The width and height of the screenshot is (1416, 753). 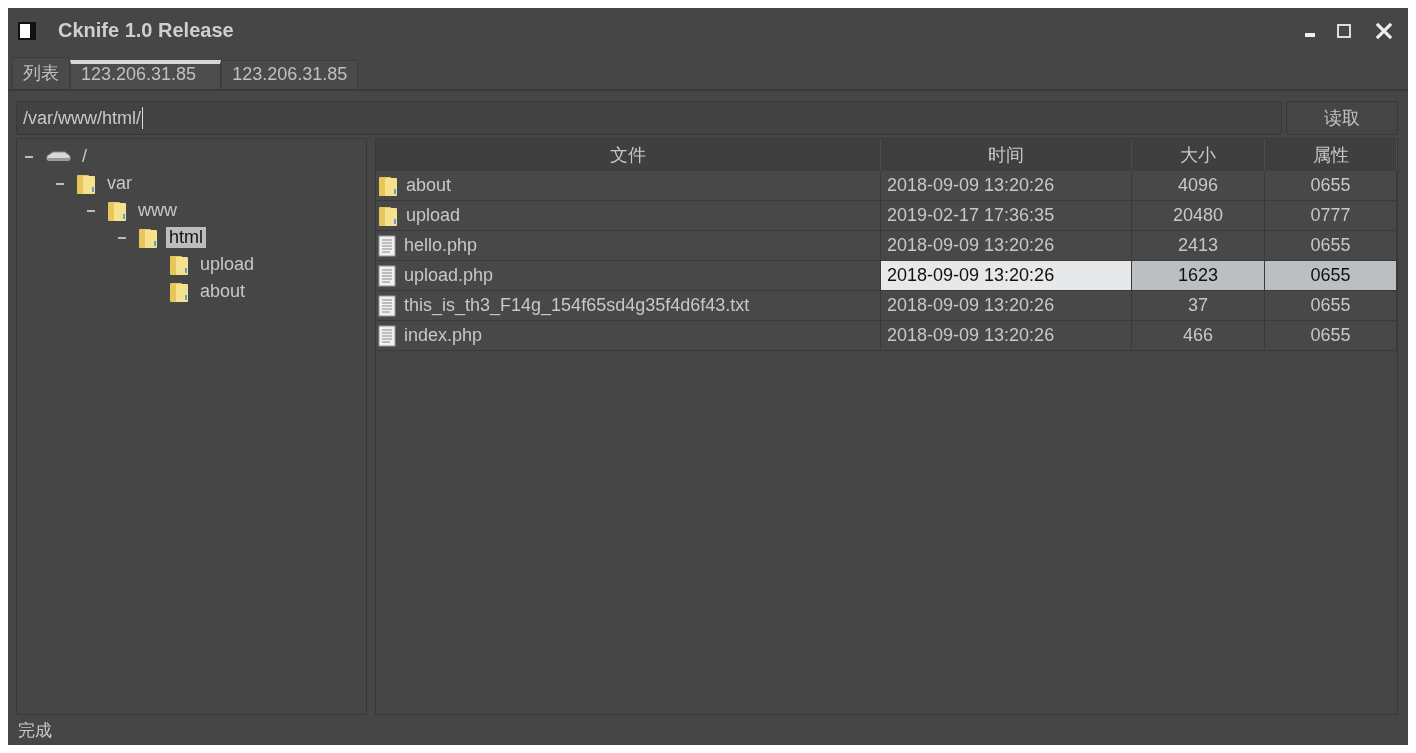 What do you see at coordinates (1384, 30) in the screenshot?
I see `close-icon` at bounding box center [1384, 30].